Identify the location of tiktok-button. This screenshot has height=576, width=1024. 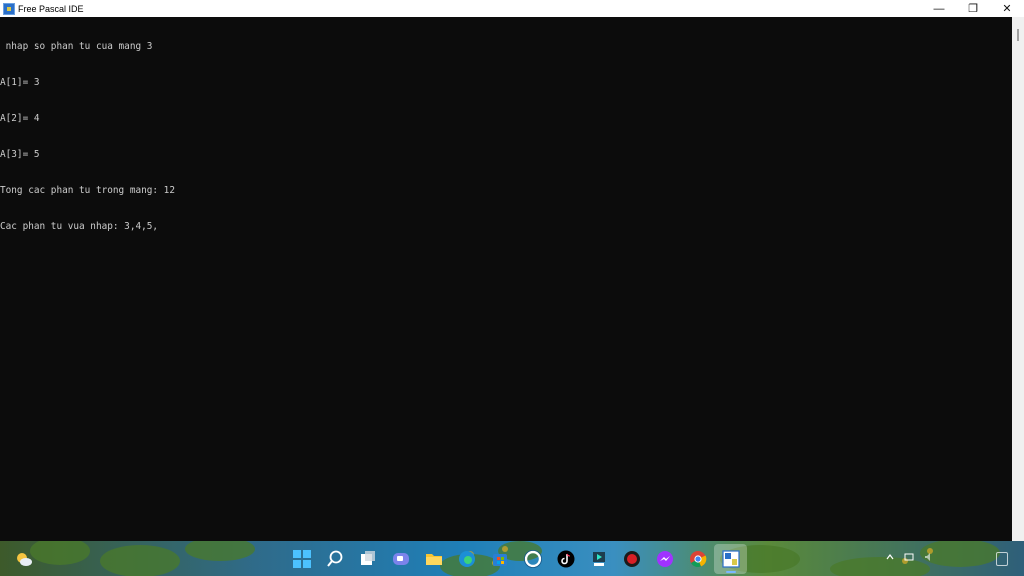
(565, 559).